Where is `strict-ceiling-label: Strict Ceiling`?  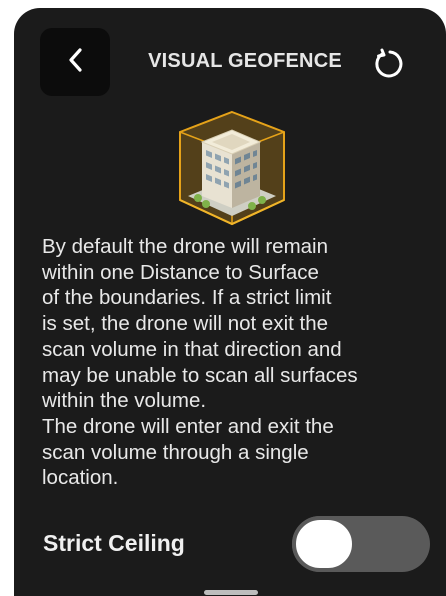
strict-ceiling-label: Strict Ceiling is located at coordinates (114, 543).